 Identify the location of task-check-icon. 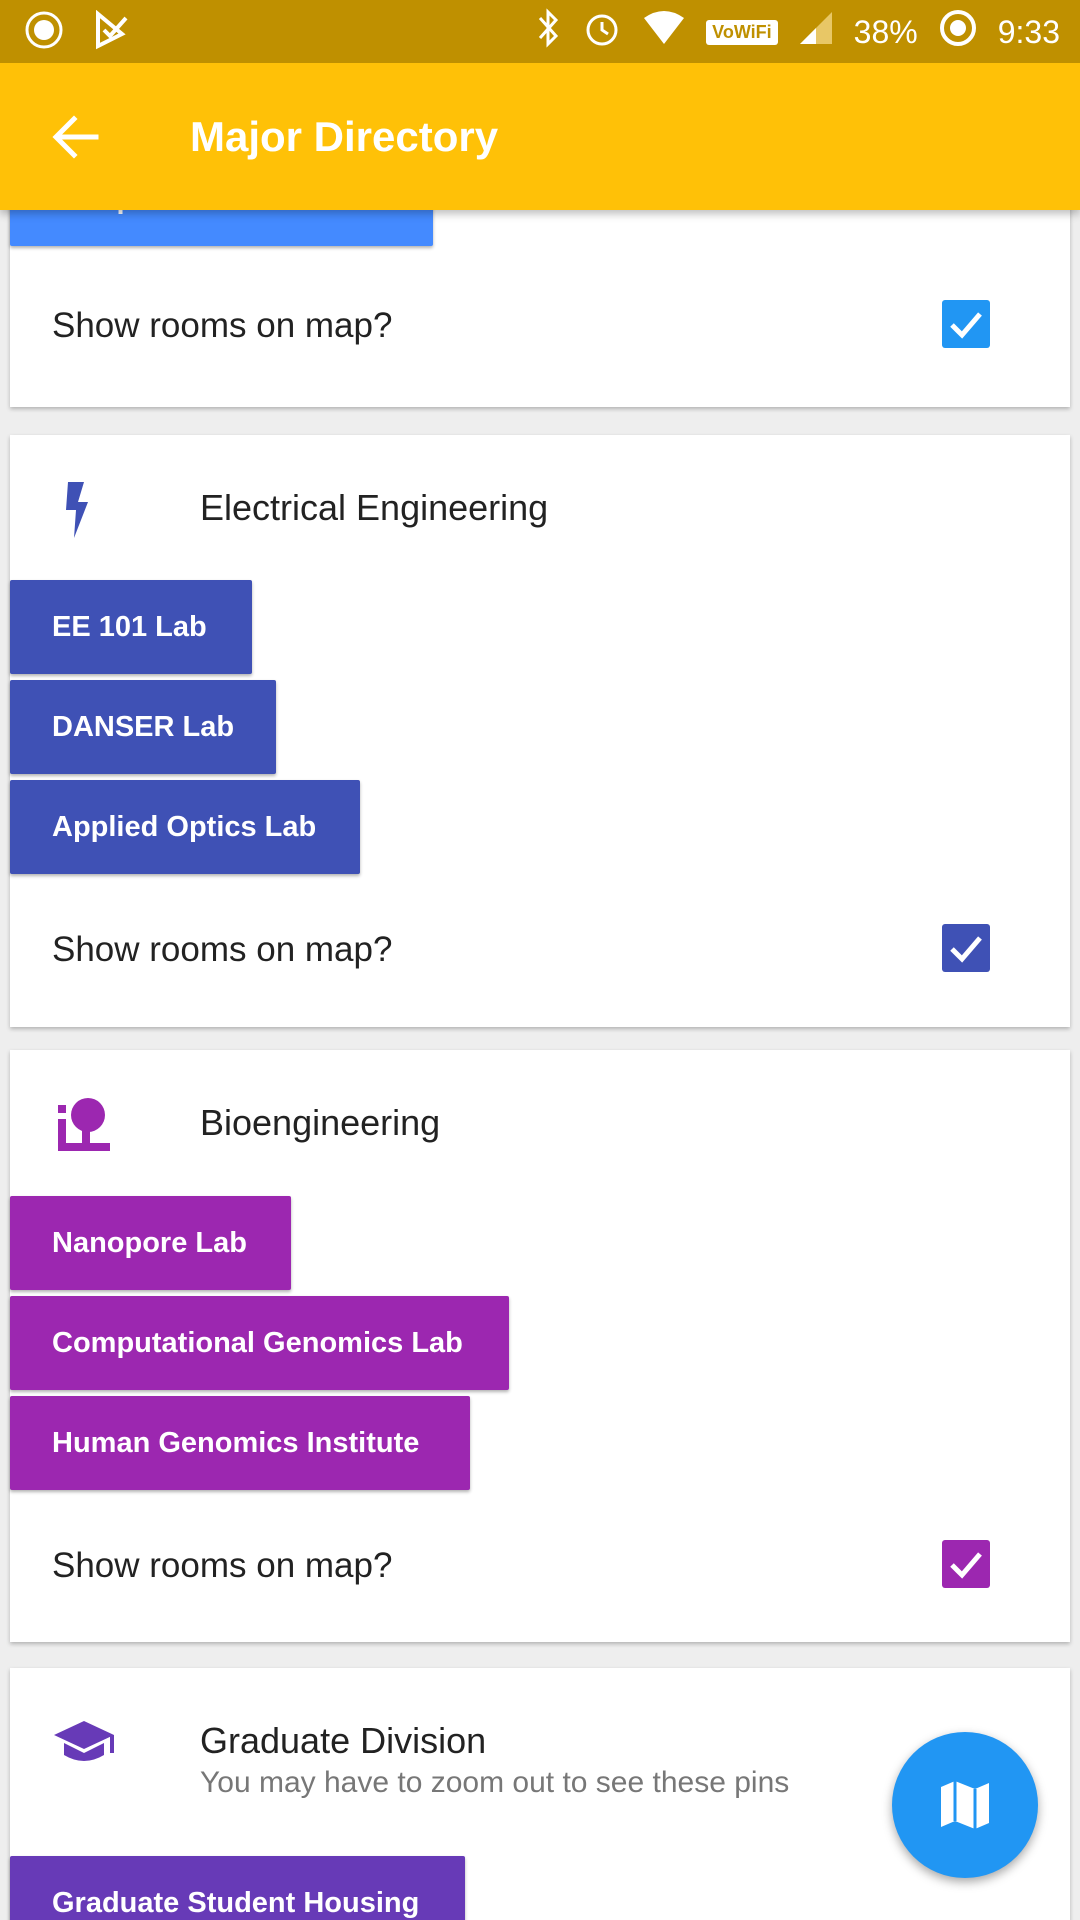
(112, 32).